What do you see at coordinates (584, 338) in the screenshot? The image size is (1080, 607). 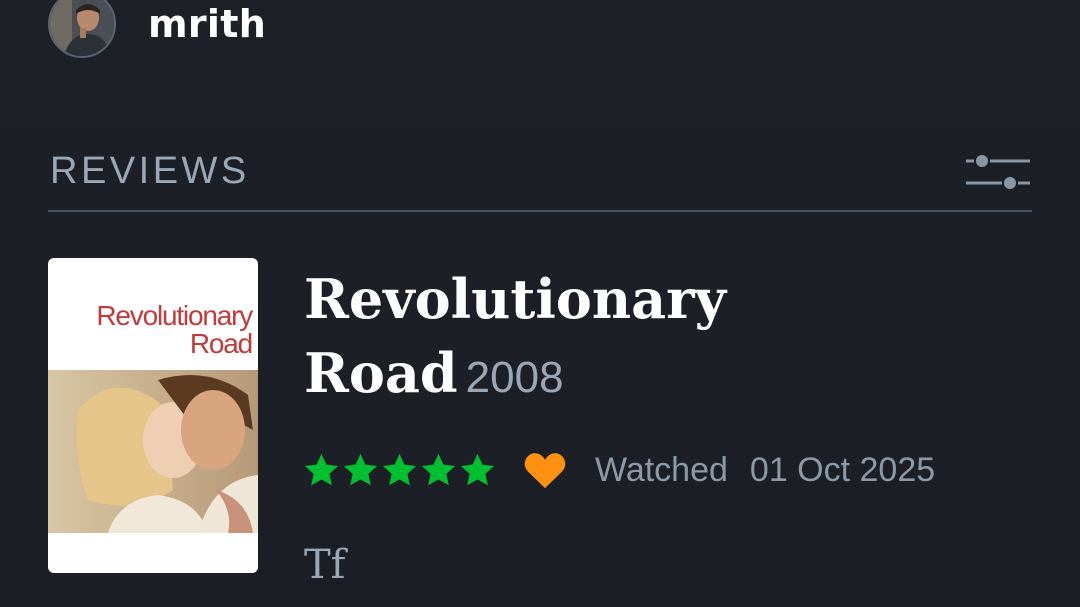 I see `film-title: Revolutionary Road 2008` at bounding box center [584, 338].